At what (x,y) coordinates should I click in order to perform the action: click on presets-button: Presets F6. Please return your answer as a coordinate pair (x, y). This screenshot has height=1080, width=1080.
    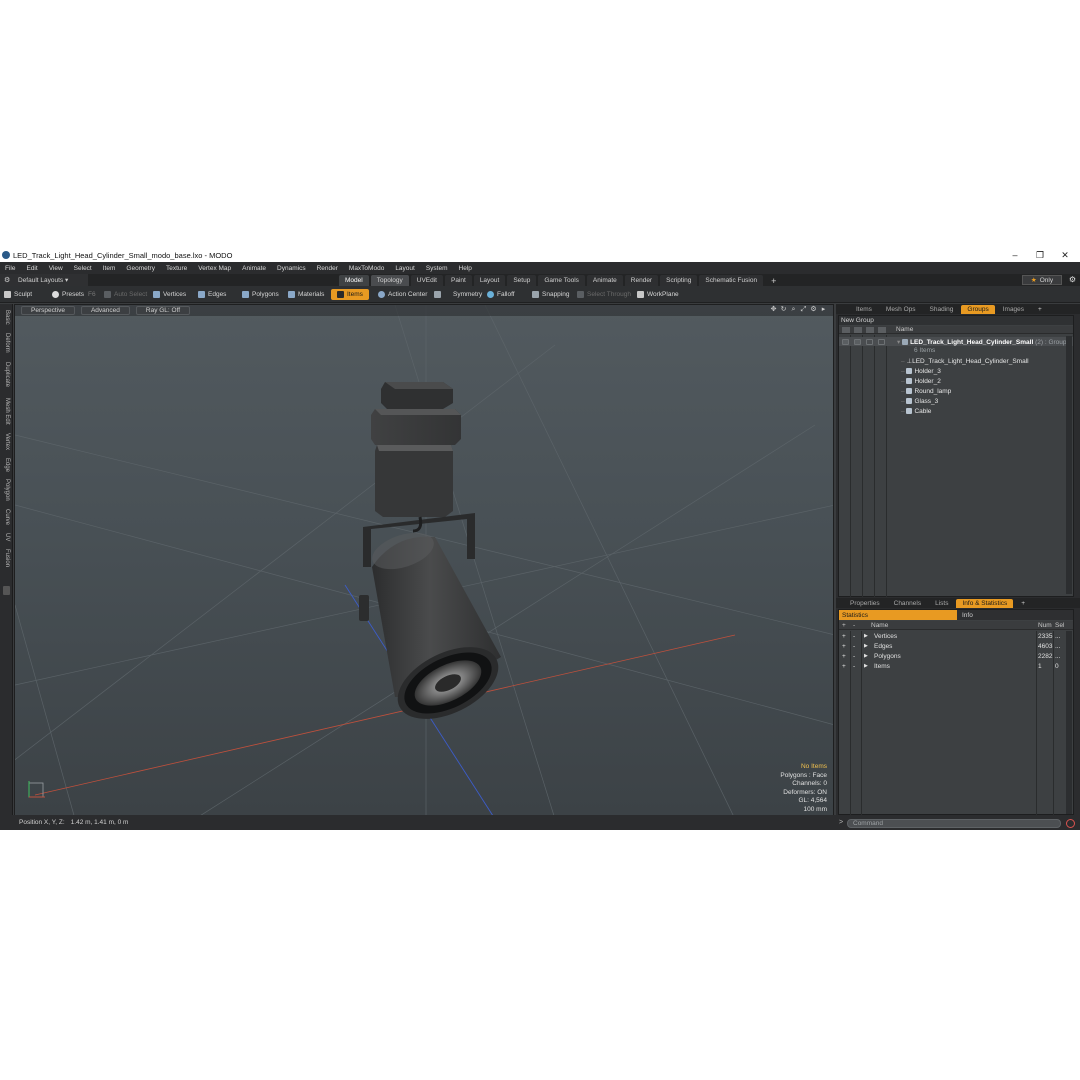
    Looking at the image, I should click on (74, 294).